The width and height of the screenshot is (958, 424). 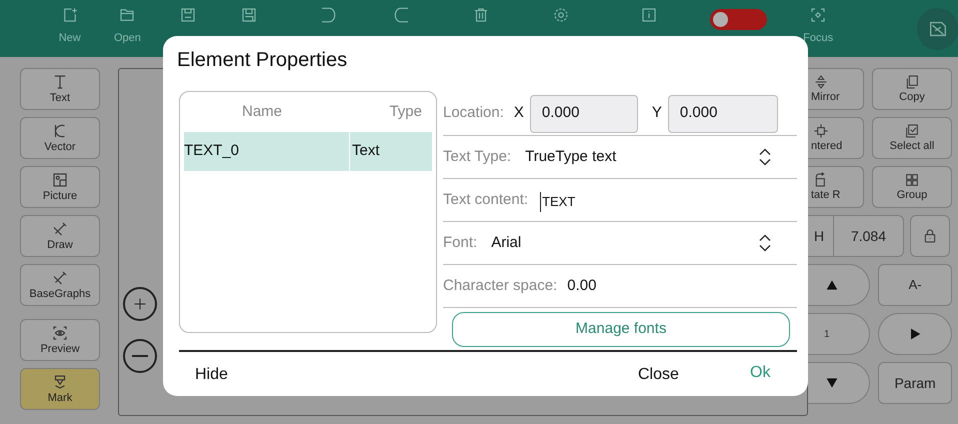 I want to click on tool-button: Picture, so click(x=60, y=187).